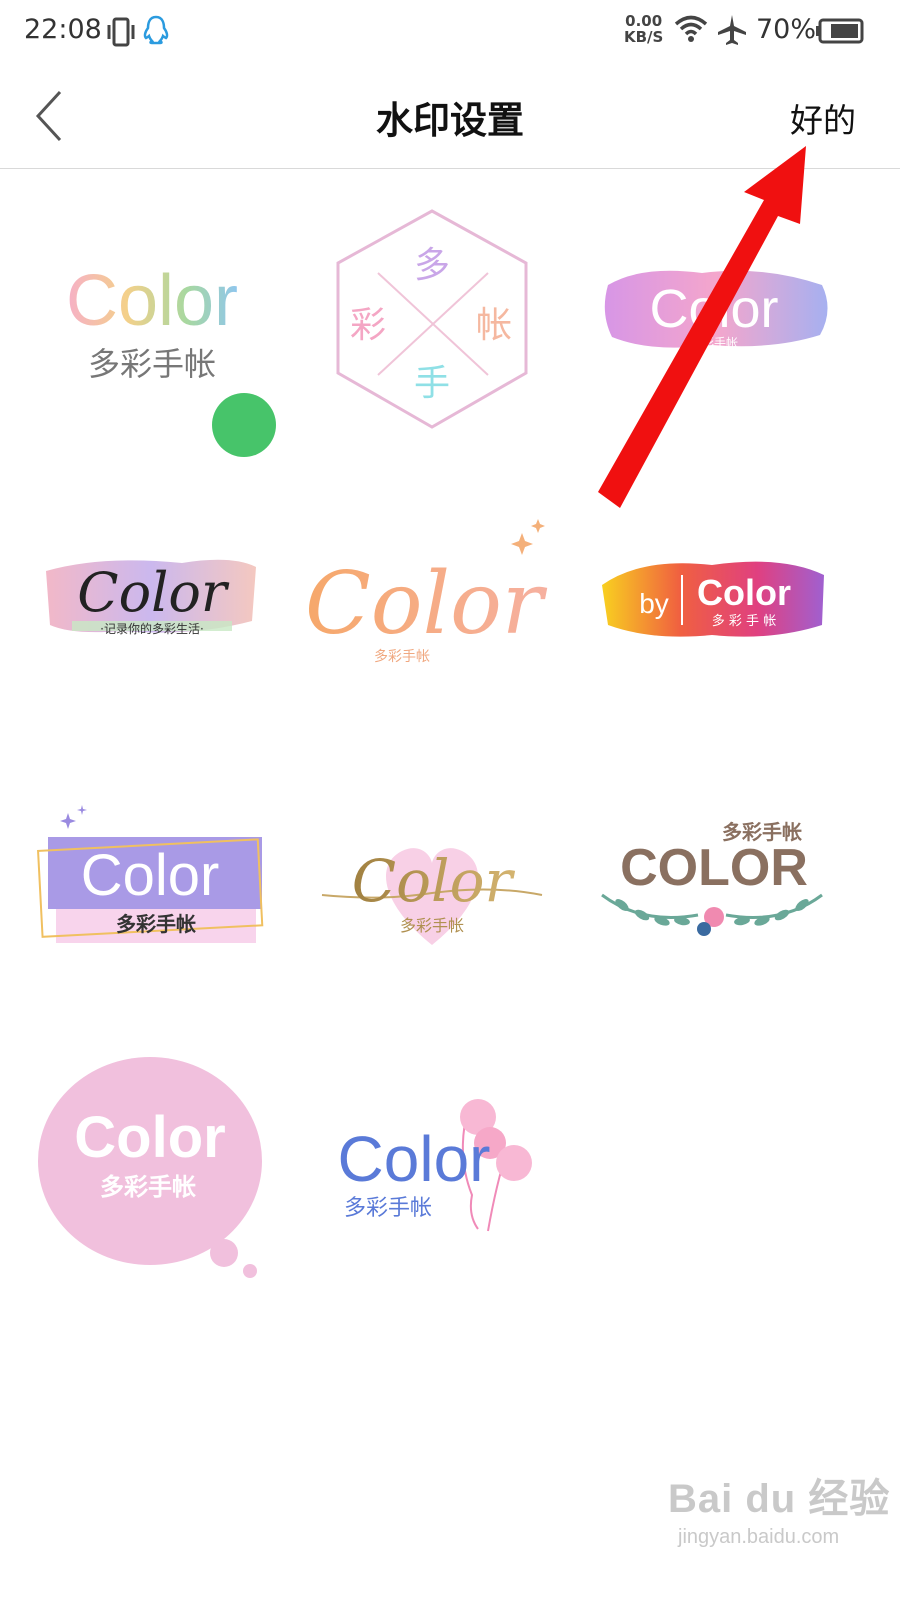 The width and height of the screenshot is (900, 1600). I want to click on watermark-option-6: by Color 多 彩 手 帐, so click(712, 615).